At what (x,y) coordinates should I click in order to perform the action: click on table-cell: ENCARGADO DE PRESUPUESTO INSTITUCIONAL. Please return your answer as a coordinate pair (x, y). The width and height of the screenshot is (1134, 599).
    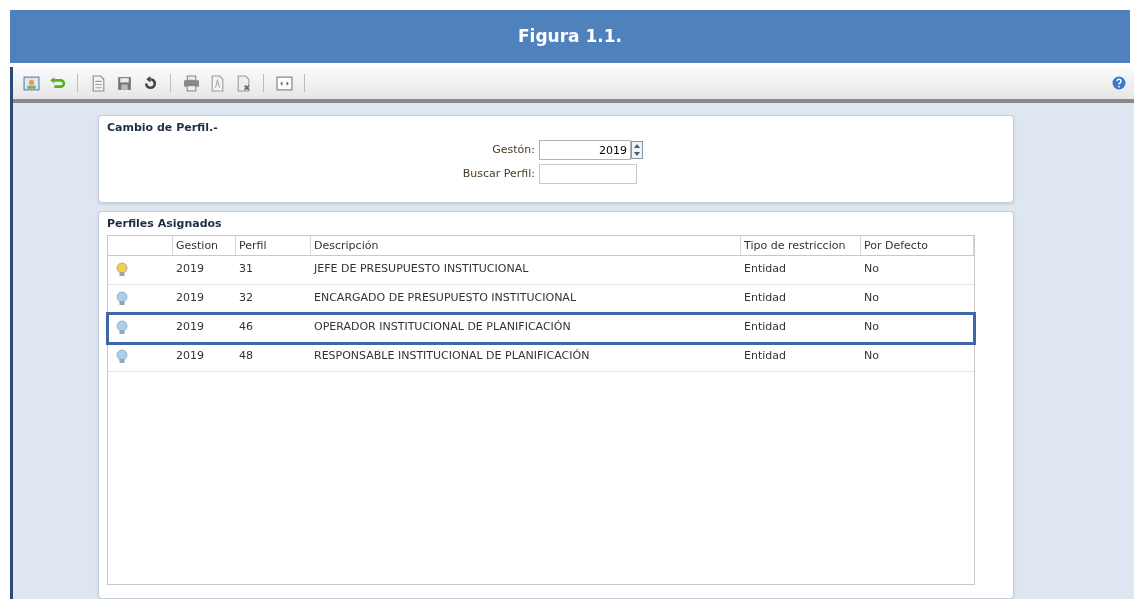
    Looking at the image, I should click on (445, 298).